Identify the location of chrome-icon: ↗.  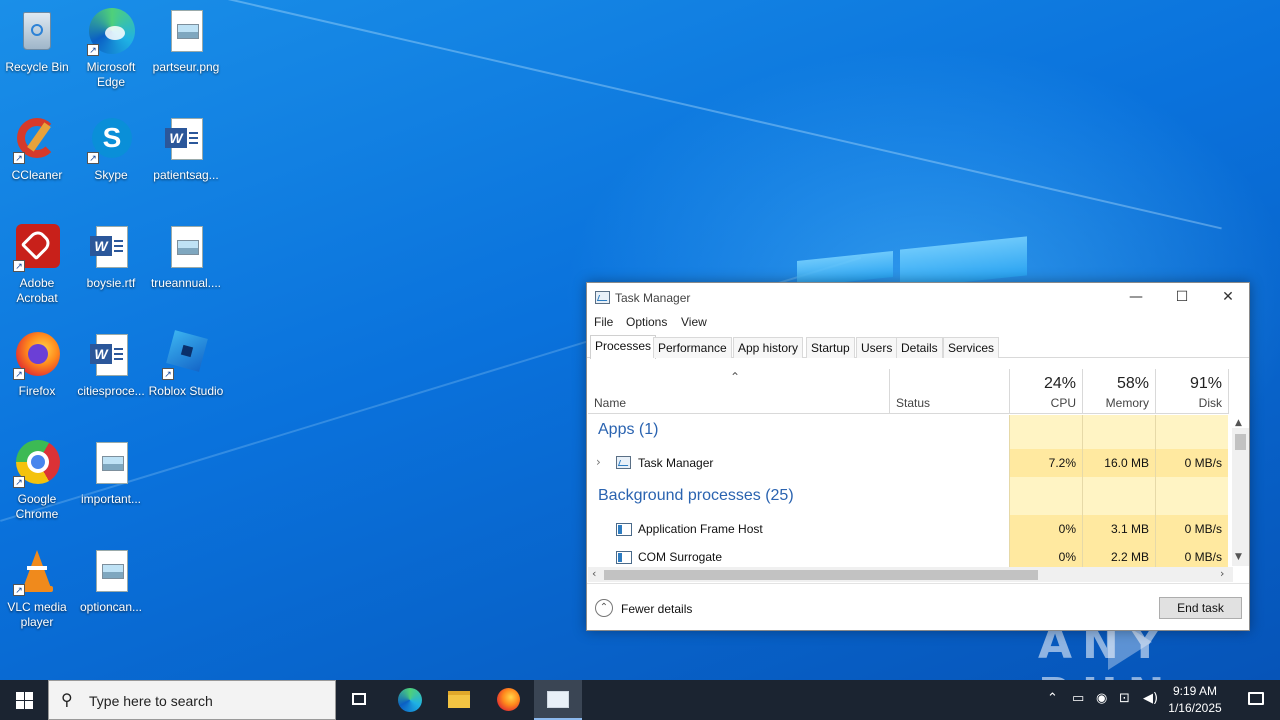
(37, 464).